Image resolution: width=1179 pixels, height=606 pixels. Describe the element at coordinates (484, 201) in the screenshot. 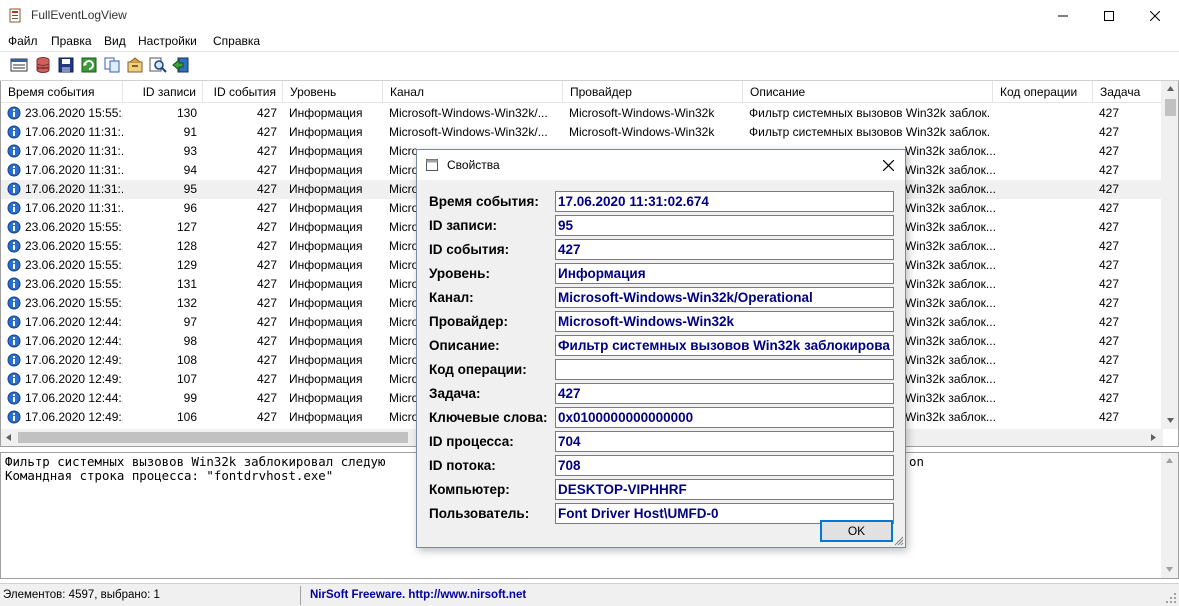

I see `field-label: Время события:` at that location.